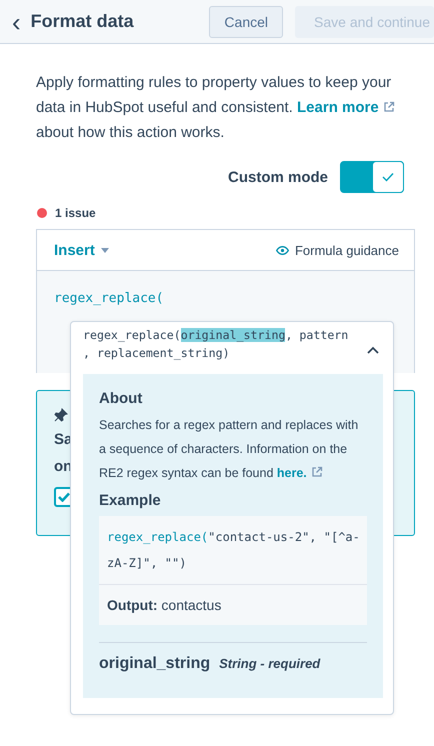 The width and height of the screenshot is (434, 746). Describe the element at coordinates (61, 415) in the screenshot. I see `pin-icon` at that location.